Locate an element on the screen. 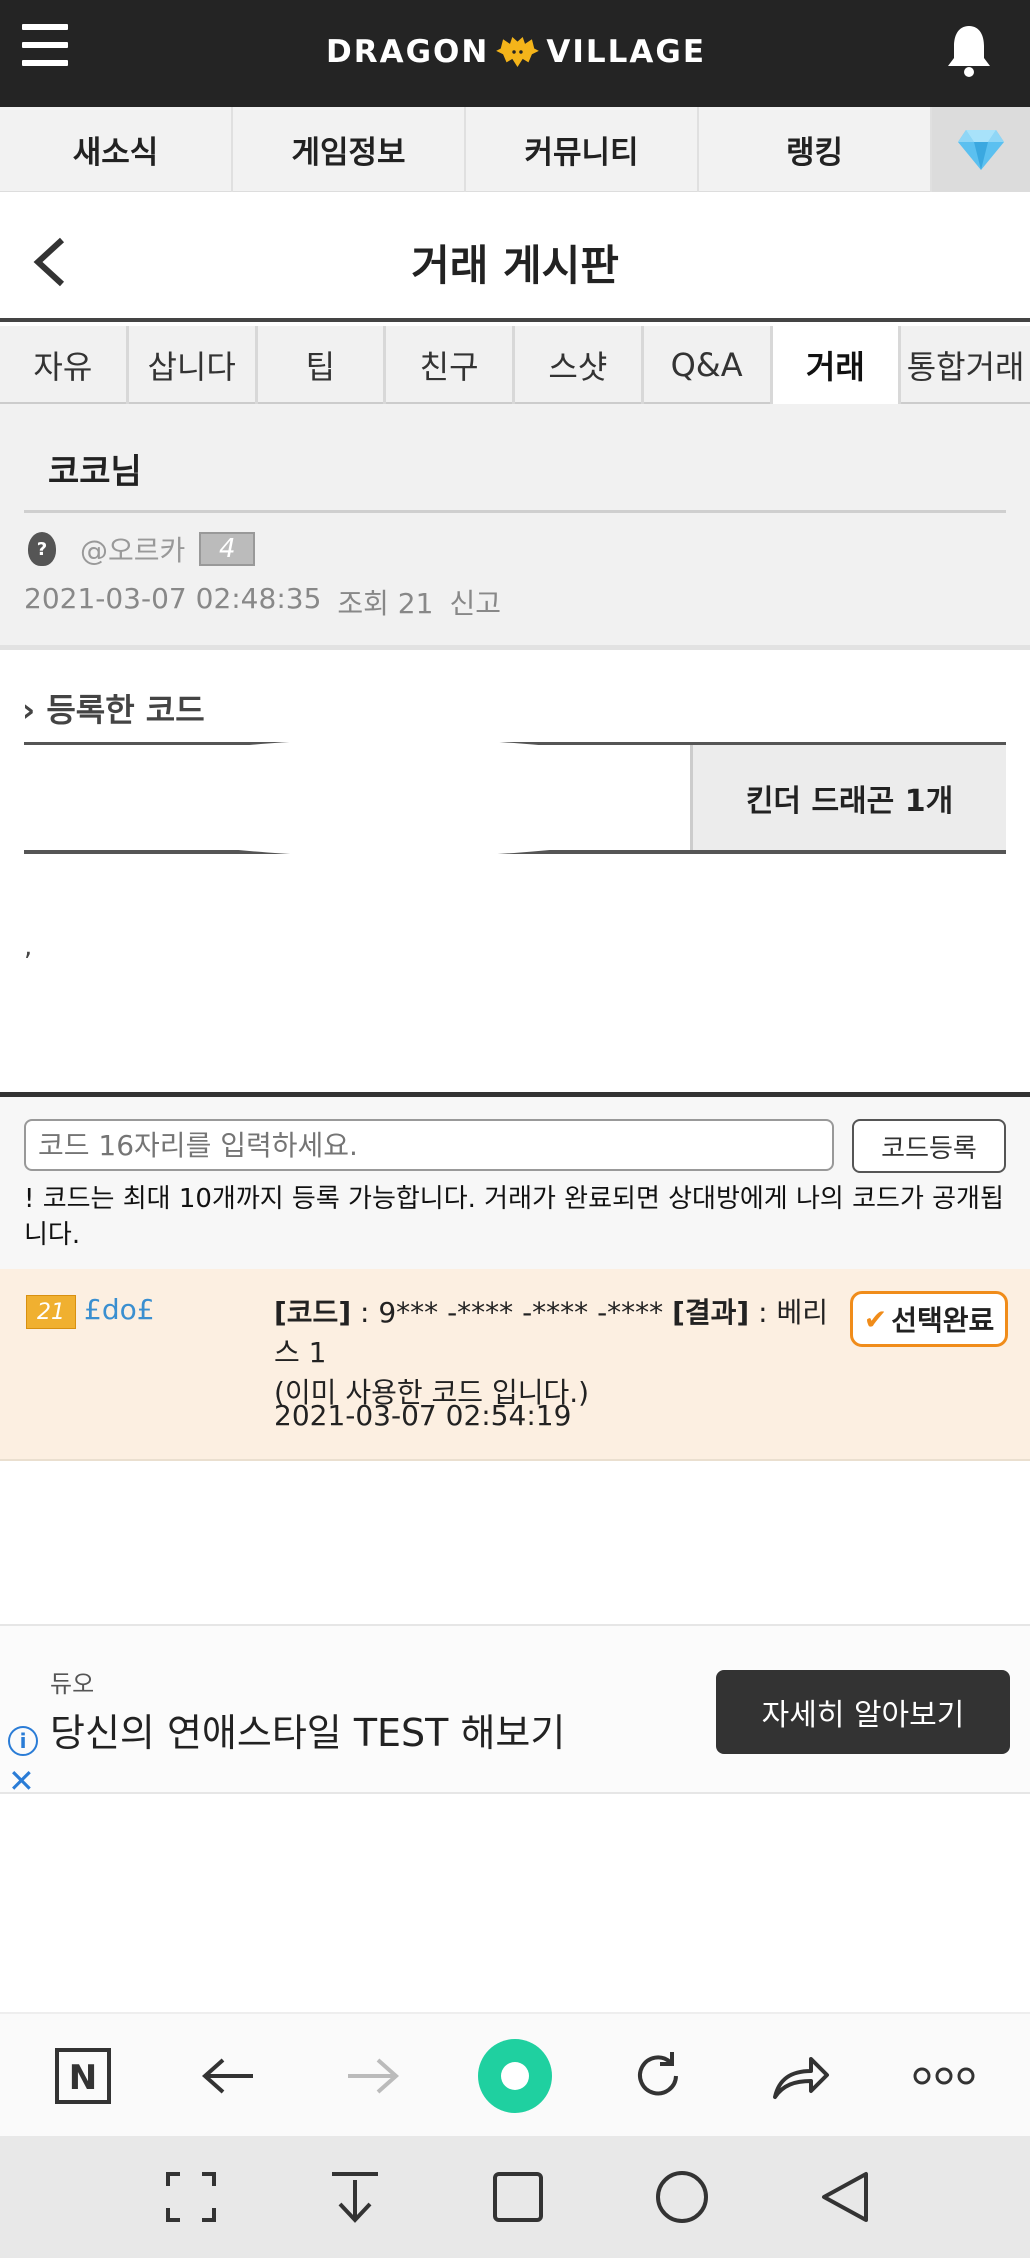 The image size is (1030, 2258). tab-integrated-trade: 통합거래 is located at coordinates (965, 365).